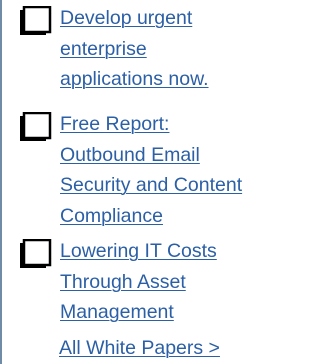 The height and width of the screenshot is (364, 320). Describe the element at coordinates (172, 216) in the screenshot. I see `link-line: Compliance` at that location.